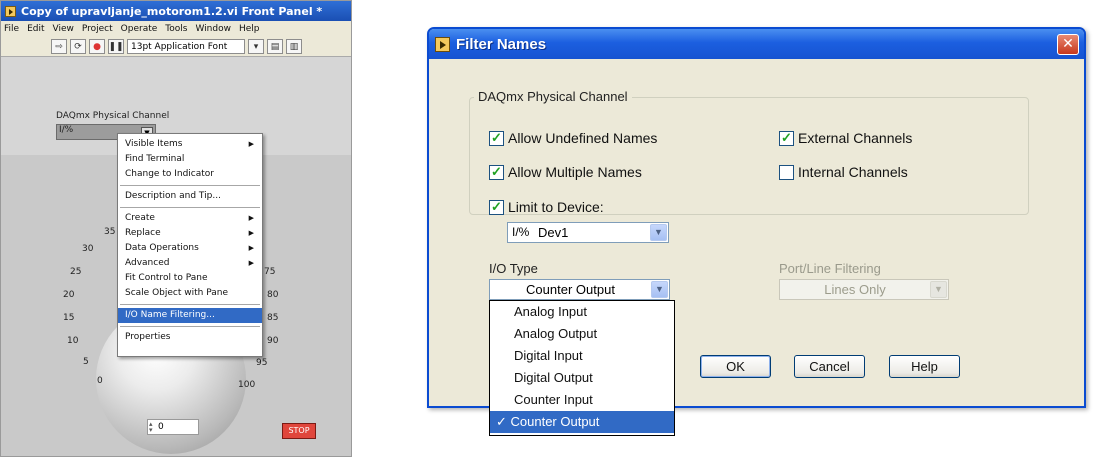 The height and width of the screenshot is (457, 1116). What do you see at coordinates (35, 29) in the screenshot?
I see `menu-edit: Edit` at bounding box center [35, 29].